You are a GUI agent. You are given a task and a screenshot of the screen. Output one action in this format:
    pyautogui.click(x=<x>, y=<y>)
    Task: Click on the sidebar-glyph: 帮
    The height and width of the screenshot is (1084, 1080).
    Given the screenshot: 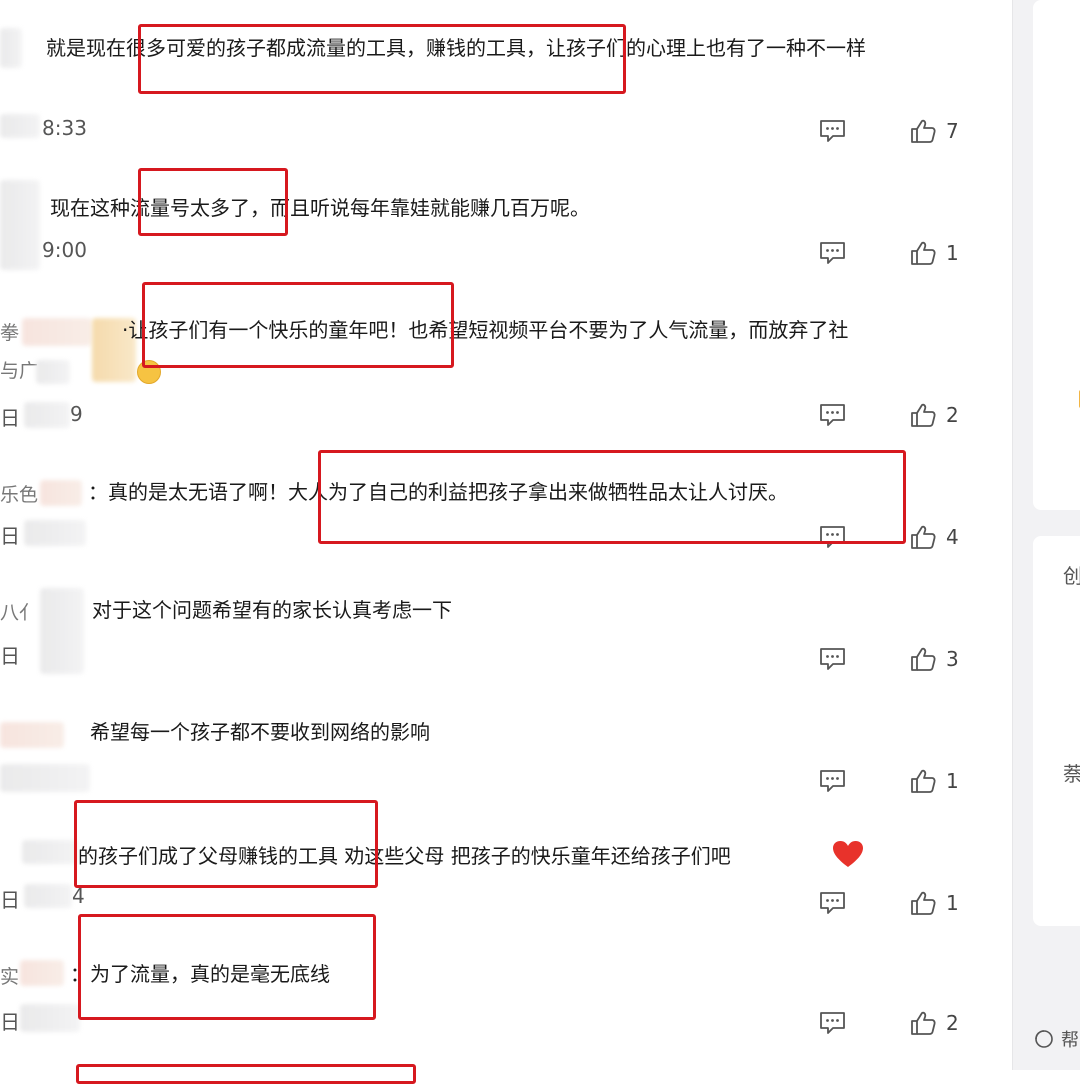 What is the action you would take?
    pyautogui.click(x=1070, y=1039)
    